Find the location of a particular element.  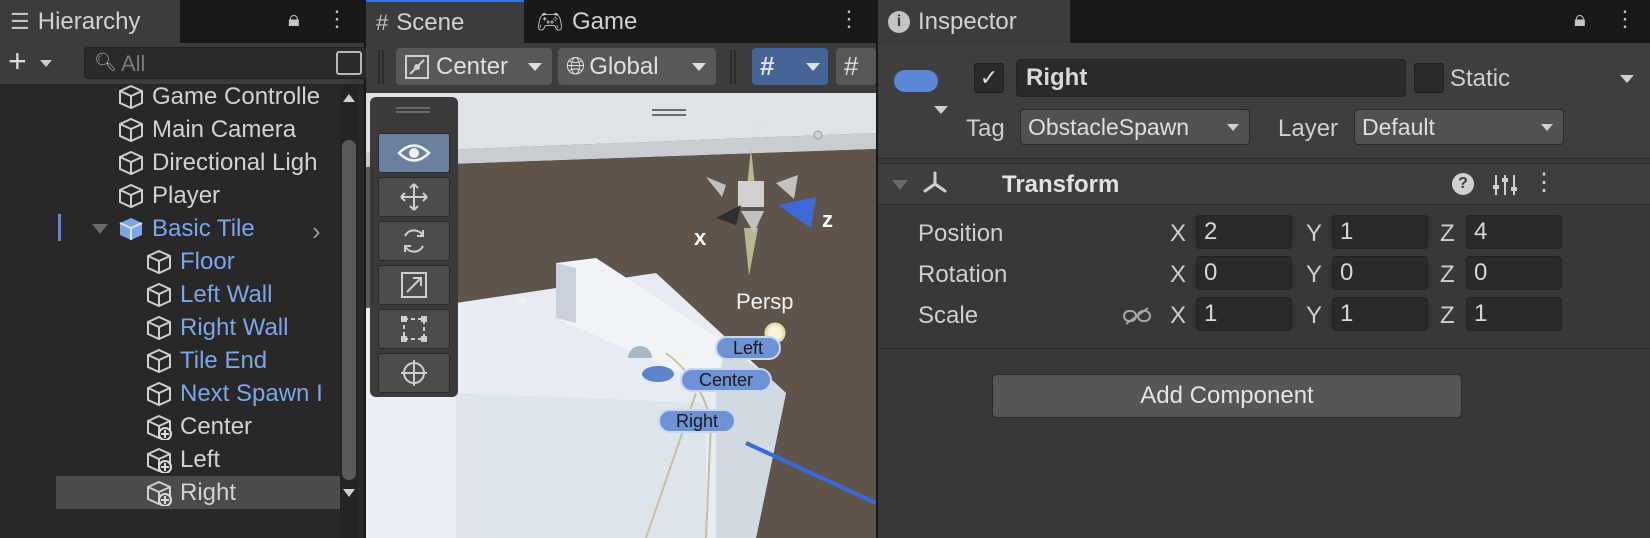

move-tool-button is located at coordinates (414, 197).